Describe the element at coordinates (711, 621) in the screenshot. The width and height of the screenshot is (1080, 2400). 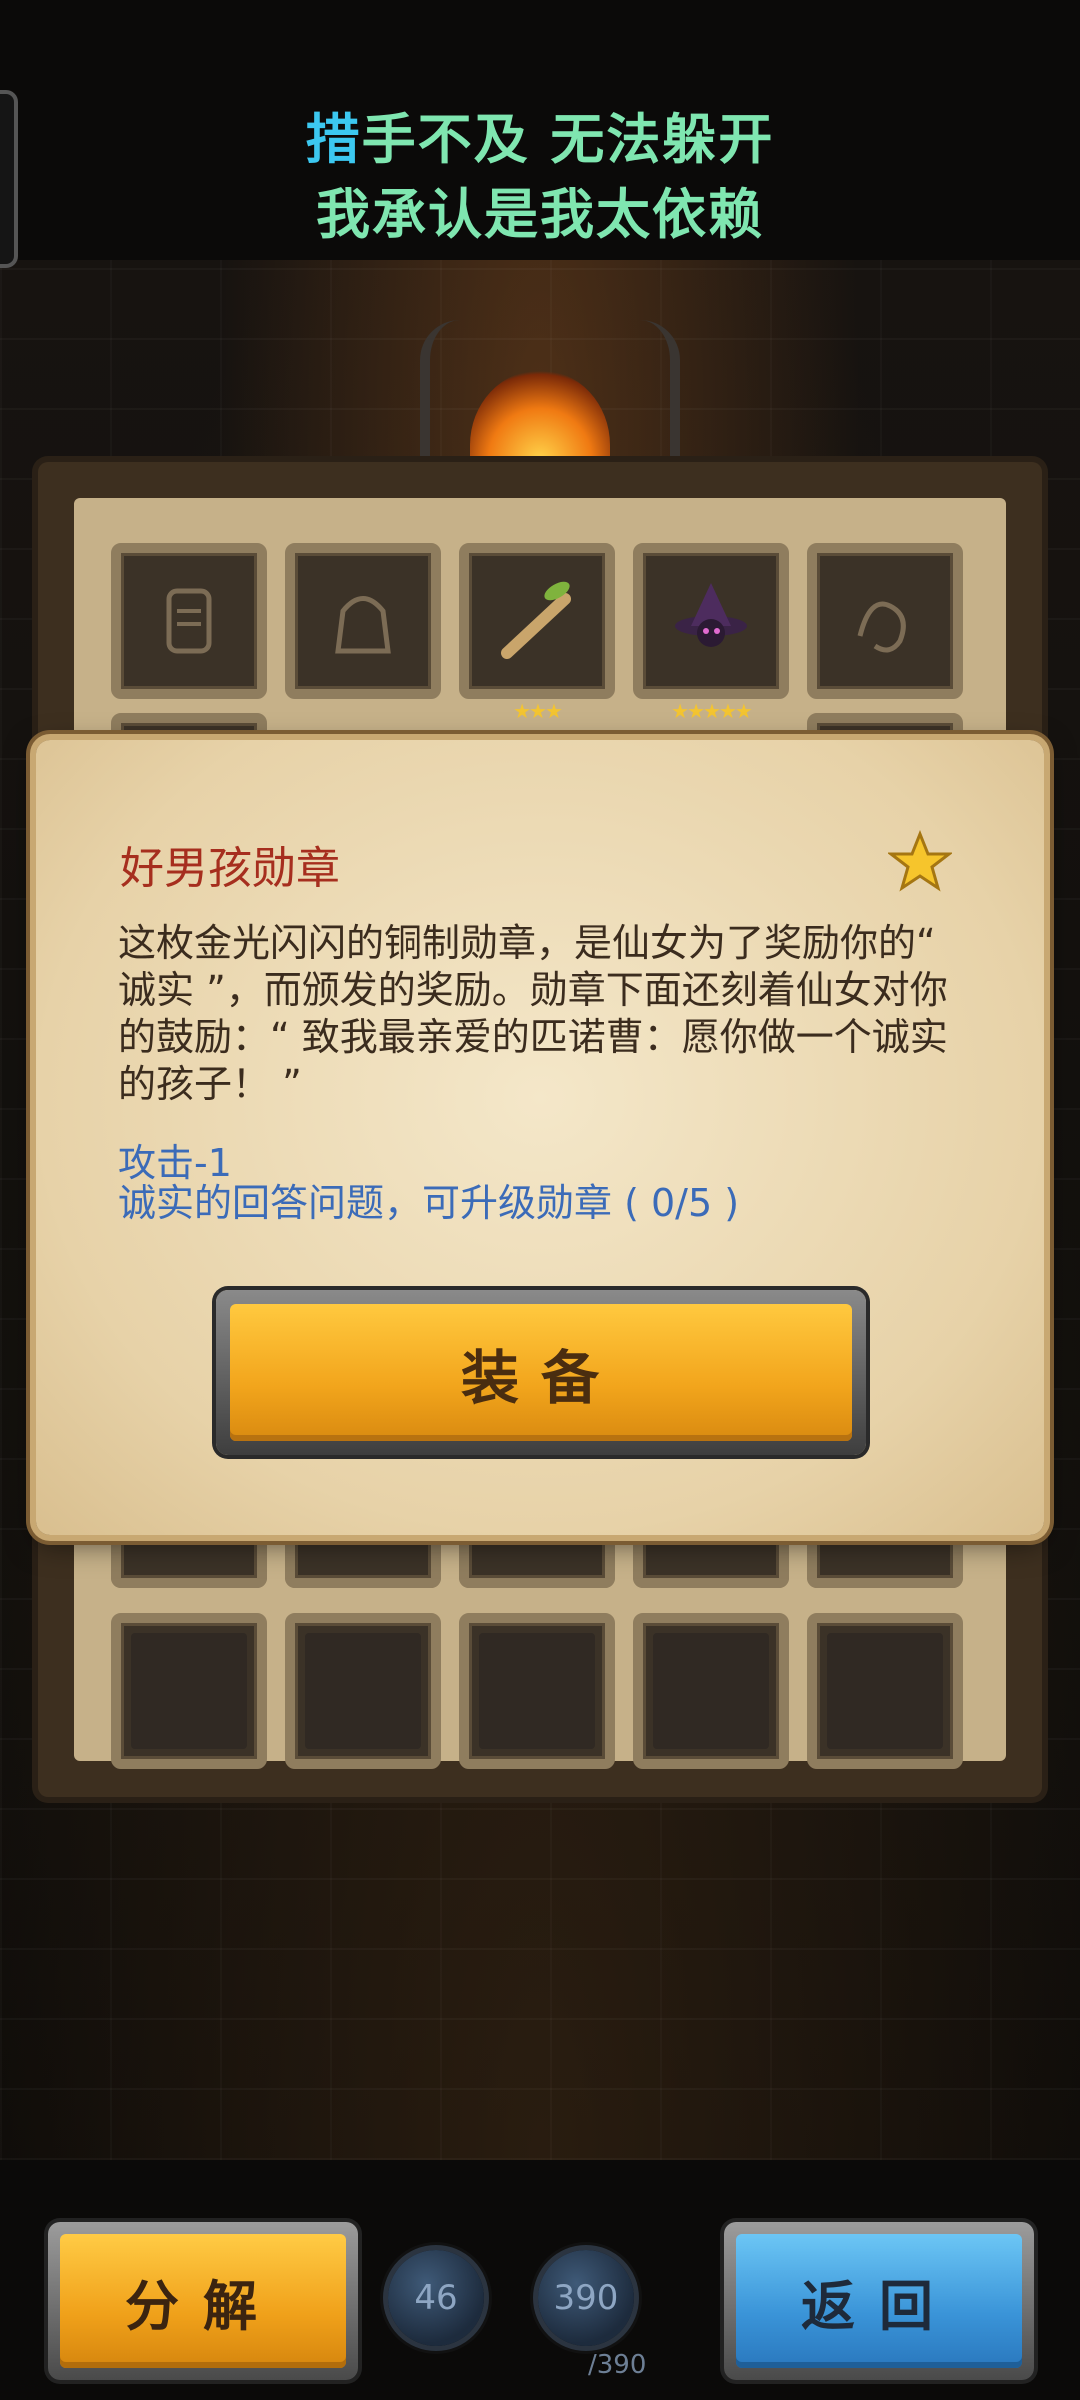
I see `witch-hat-icon` at that location.